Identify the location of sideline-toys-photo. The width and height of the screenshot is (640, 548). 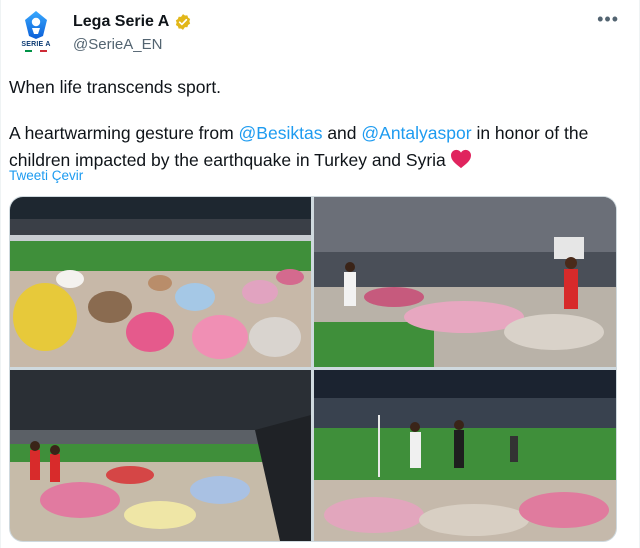
(160, 455).